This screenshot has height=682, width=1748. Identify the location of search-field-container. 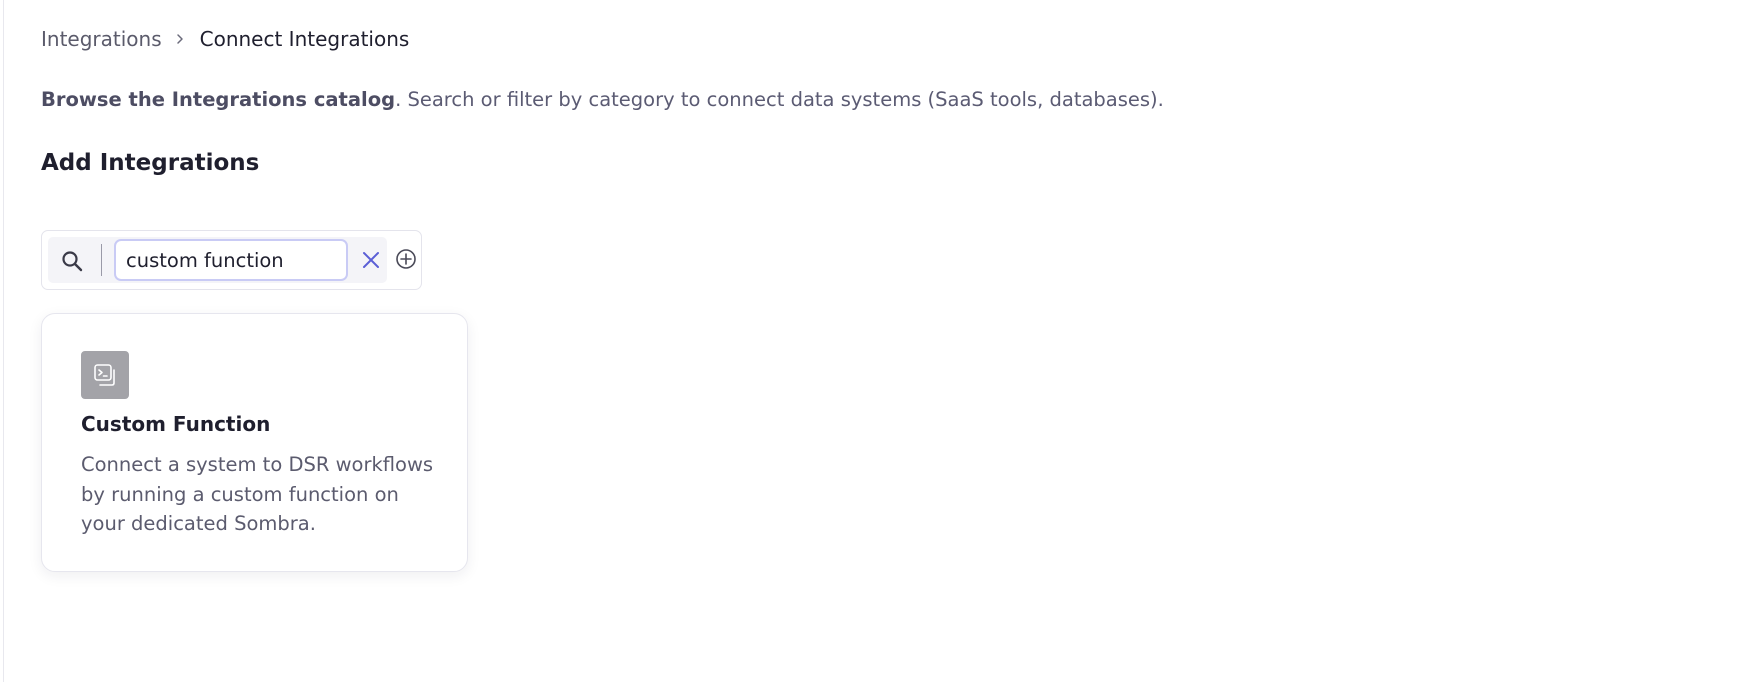
(217, 260).